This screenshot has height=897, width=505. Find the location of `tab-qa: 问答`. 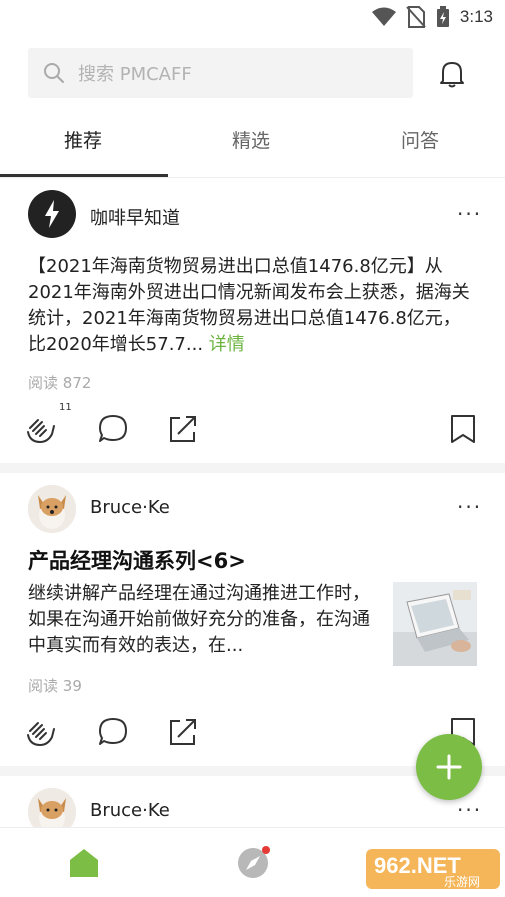

tab-qa: 问答 is located at coordinates (420, 139).